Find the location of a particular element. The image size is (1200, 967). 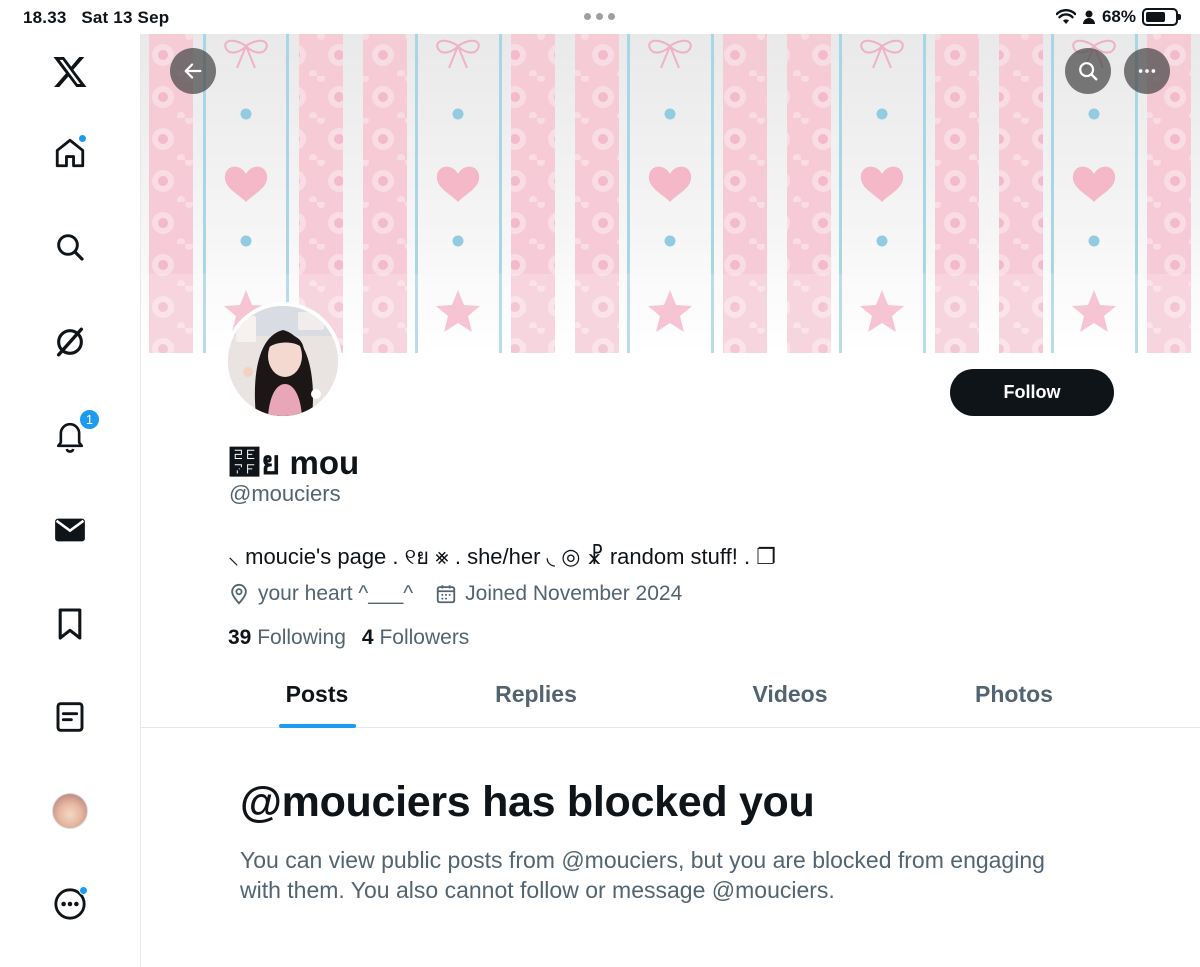

ellipsis-icon is located at coordinates (1147, 71).